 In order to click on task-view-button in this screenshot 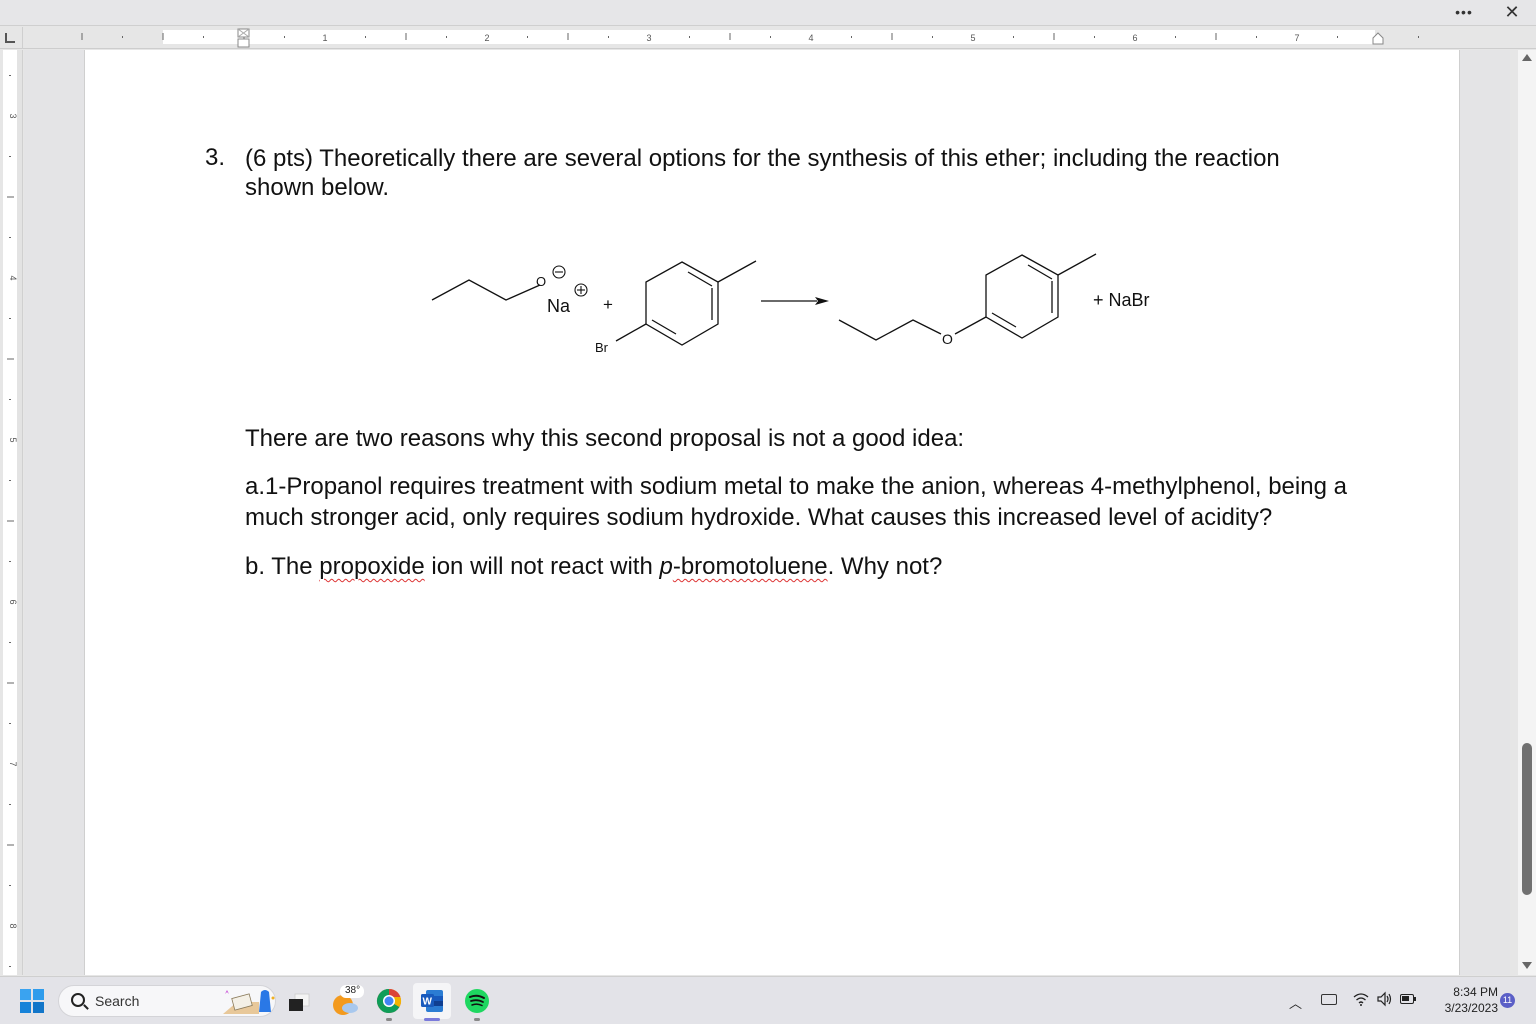, I will do `click(299, 1001)`.